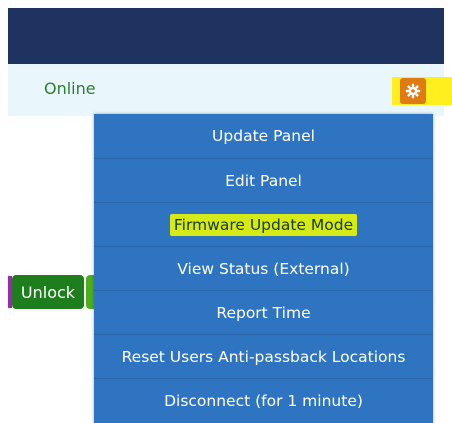  I want to click on settings-button, so click(413, 91).